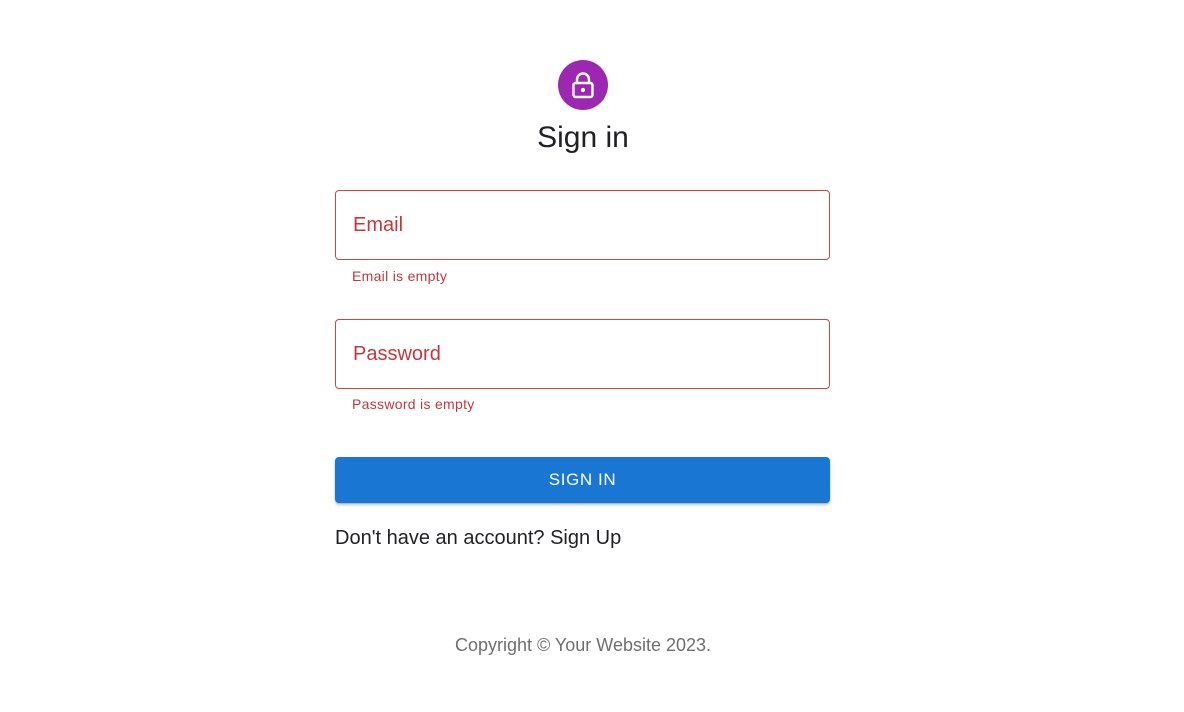  Describe the element at coordinates (413, 404) in the screenshot. I see `password-error-text: Password is empty` at that location.